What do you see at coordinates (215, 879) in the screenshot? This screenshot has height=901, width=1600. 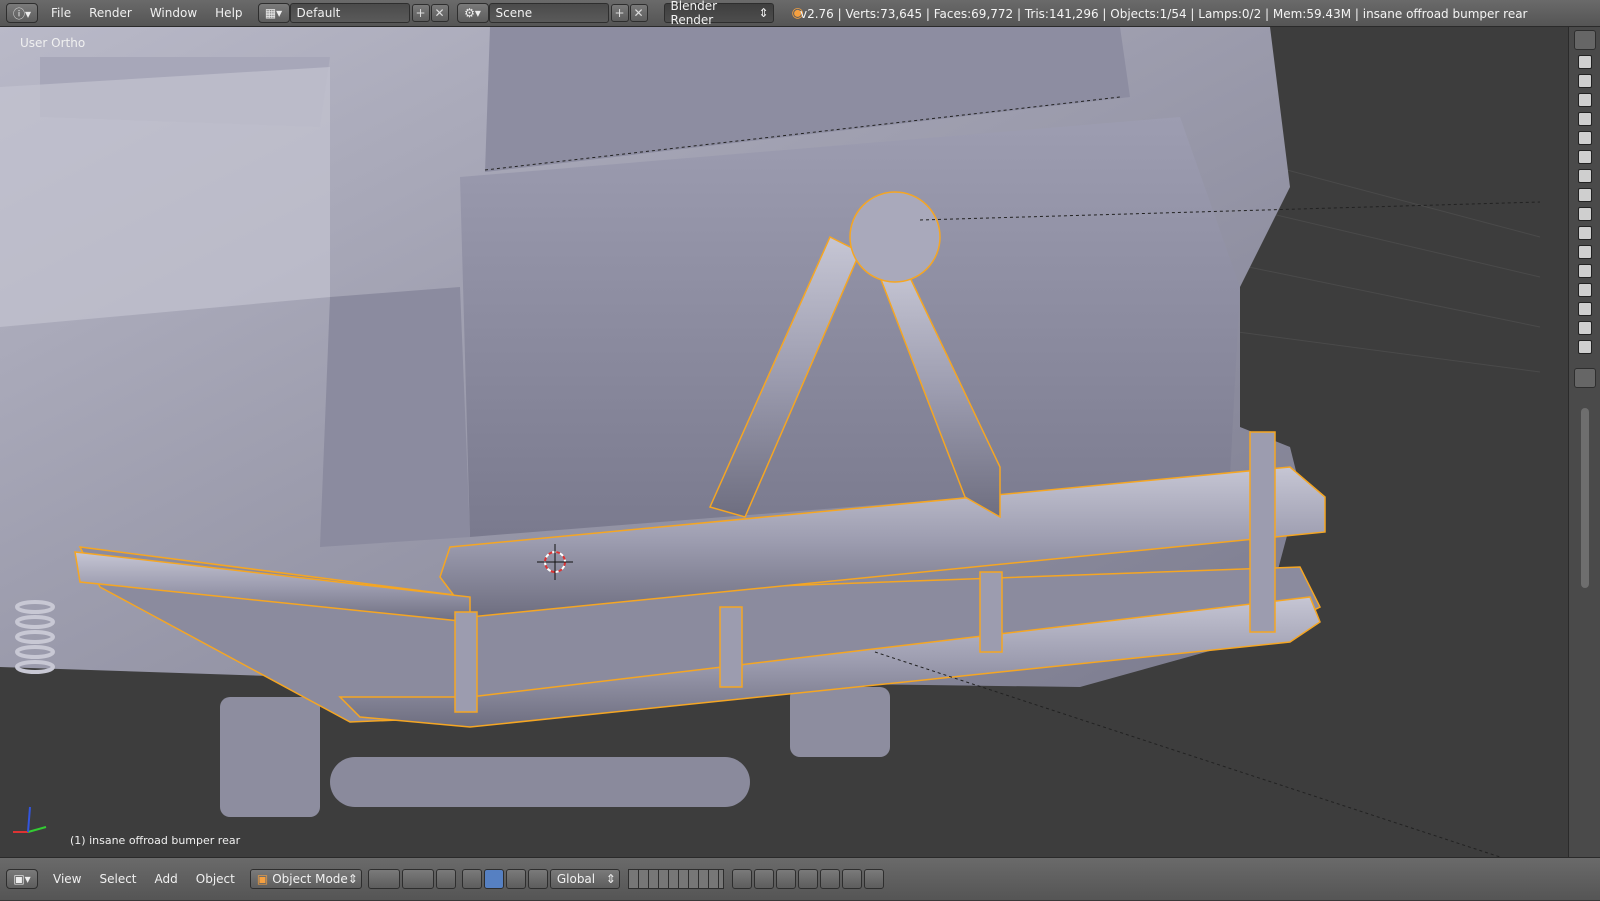 I see `menu-object: Object` at bounding box center [215, 879].